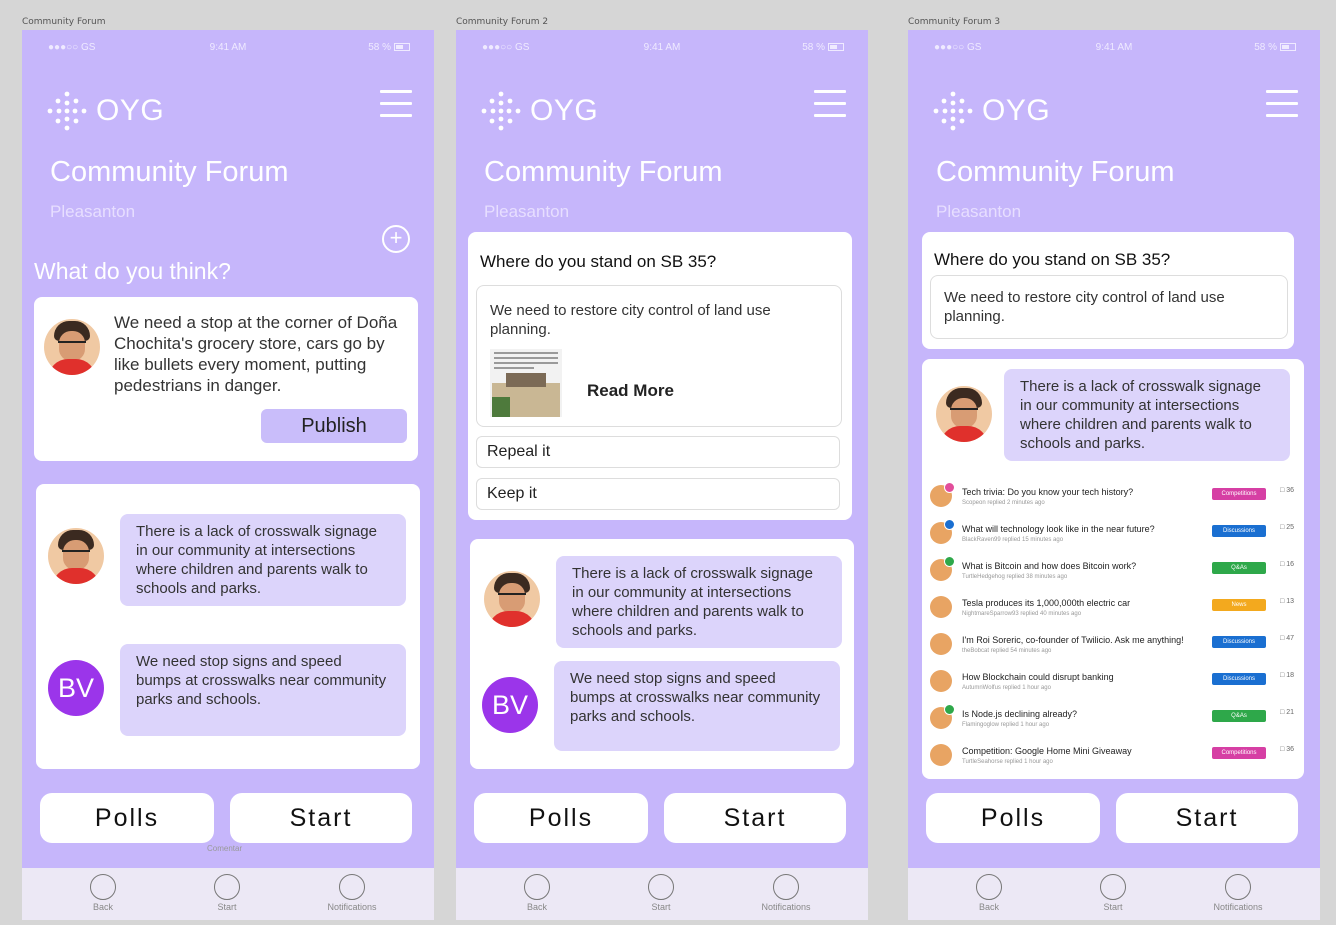 Image resolution: width=1336 pixels, height=925 pixels. I want to click on reply-count-value: 25, so click(1290, 527).